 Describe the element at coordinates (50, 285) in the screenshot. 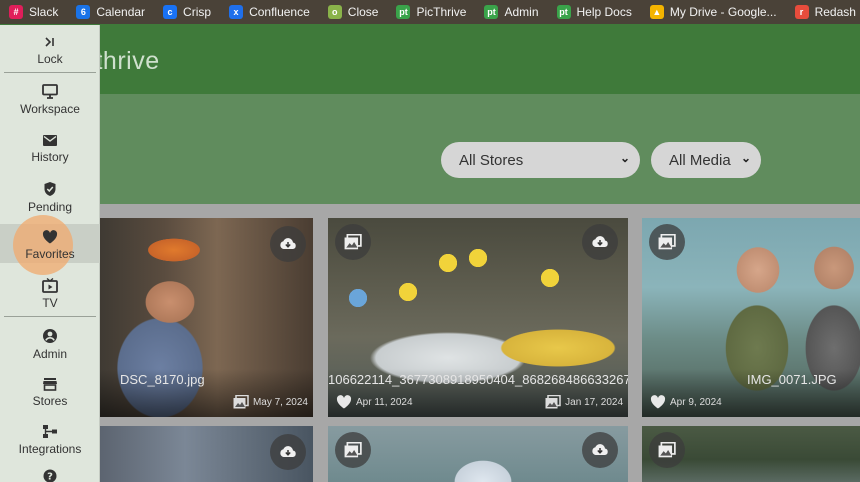

I see `tv-icon` at that location.